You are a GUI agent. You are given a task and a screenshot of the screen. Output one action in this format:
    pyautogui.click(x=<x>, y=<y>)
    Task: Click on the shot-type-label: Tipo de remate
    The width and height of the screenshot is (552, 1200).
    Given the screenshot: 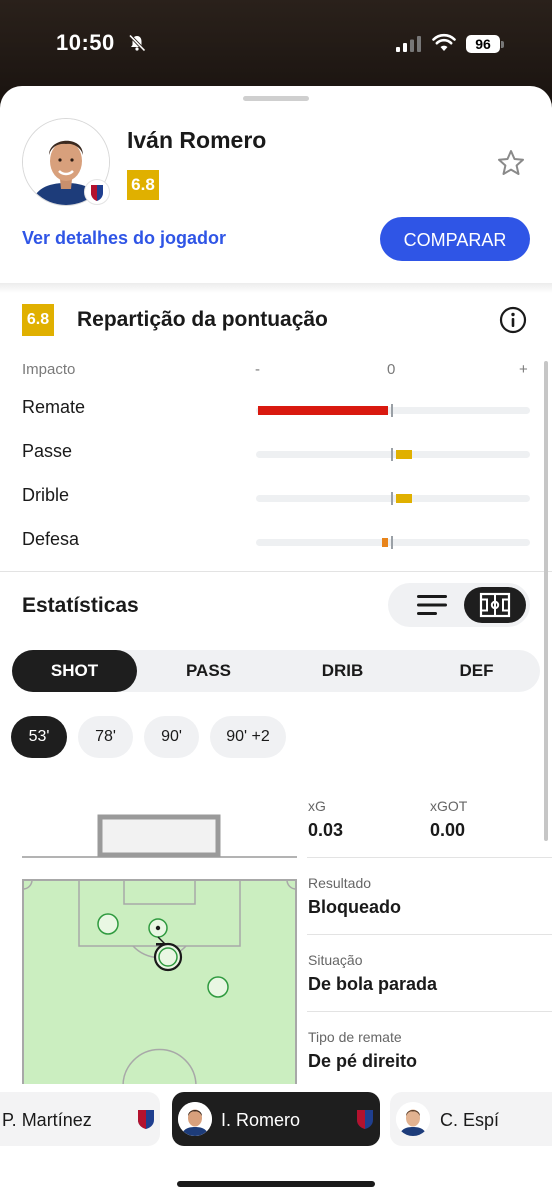 What is the action you would take?
    pyautogui.click(x=355, y=1037)
    